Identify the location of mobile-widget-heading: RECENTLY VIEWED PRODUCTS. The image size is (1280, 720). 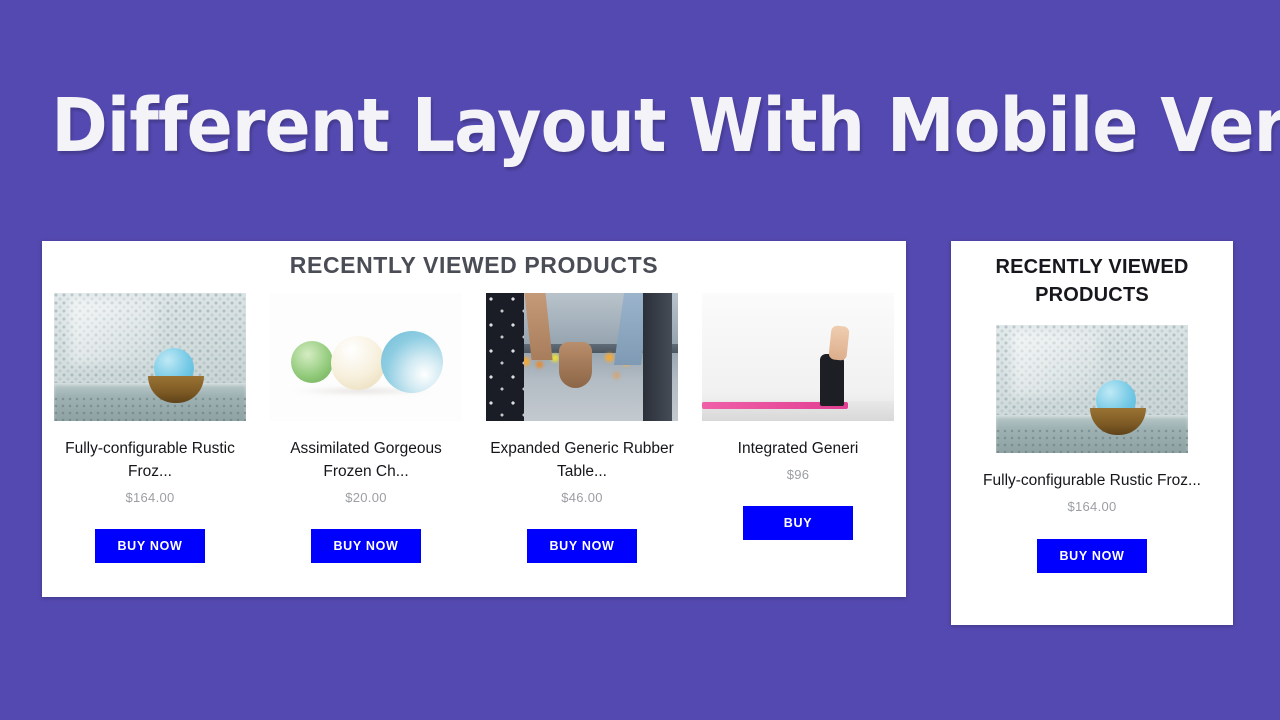
(1092, 281).